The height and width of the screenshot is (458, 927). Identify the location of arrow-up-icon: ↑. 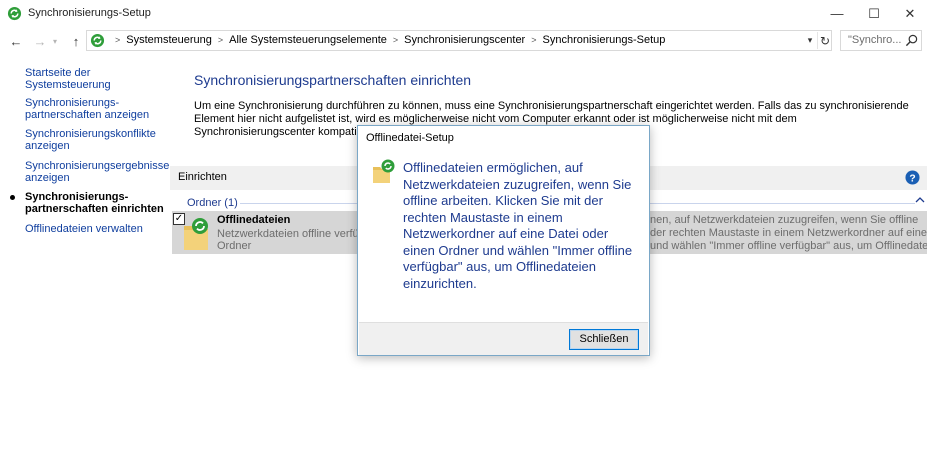
(76, 41).